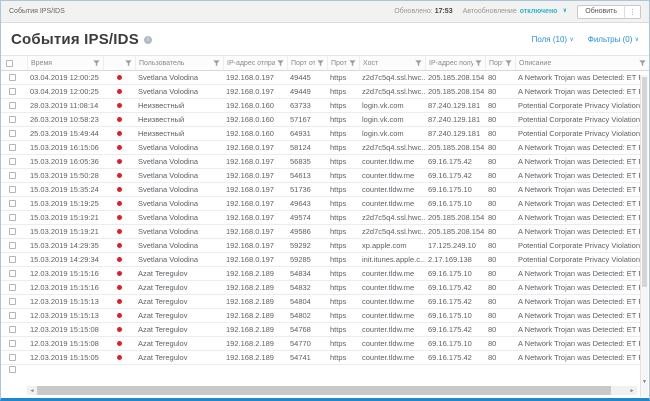 The height and width of the screenshot is (401, 650). What do you see at coordinates (632, 11) in the screenshot?
I see `kebab-menu-icon: ⋮` at bounding box center [632, 11].